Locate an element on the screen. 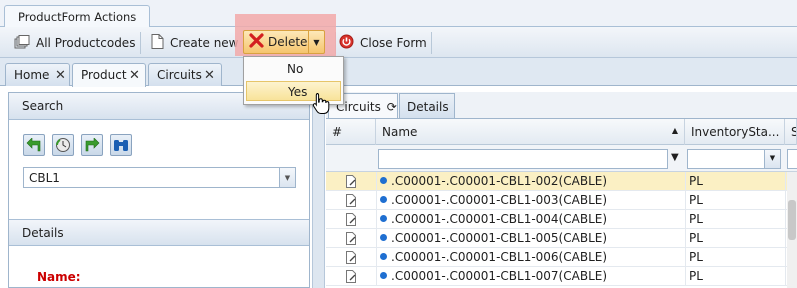  row-name-cell: .C00001-.C00001-CBL1-004(CABLE) is located at coordinates (493, 219).